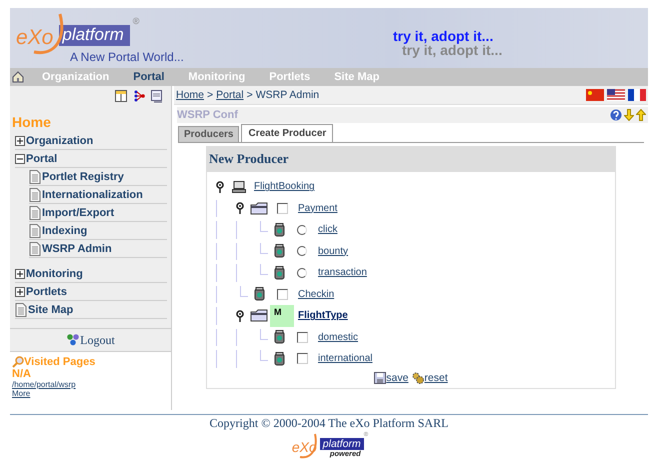 The height and width of the screenshot is (466, 650). What do you see at coordinates (98, 177) in the screenshot?
I see `menu-item: Portlet Registry` at bounding box center [98, 177].